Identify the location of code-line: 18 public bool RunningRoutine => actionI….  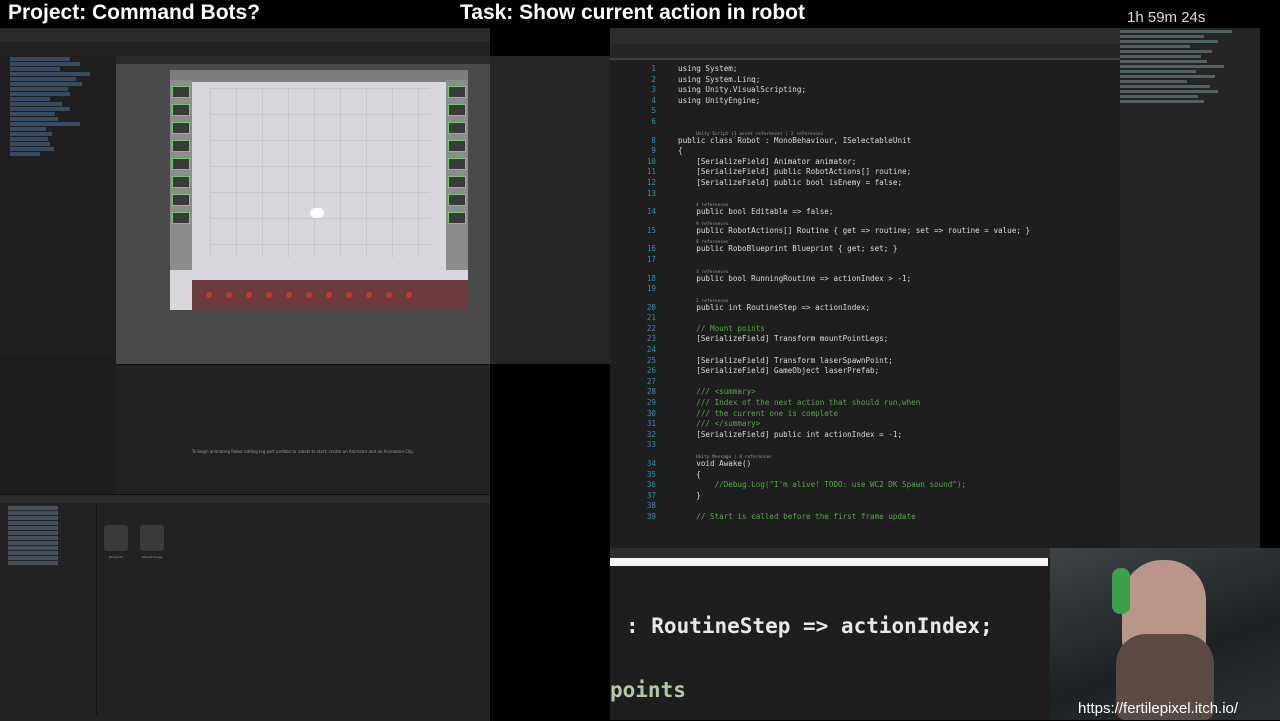
(860, 277).